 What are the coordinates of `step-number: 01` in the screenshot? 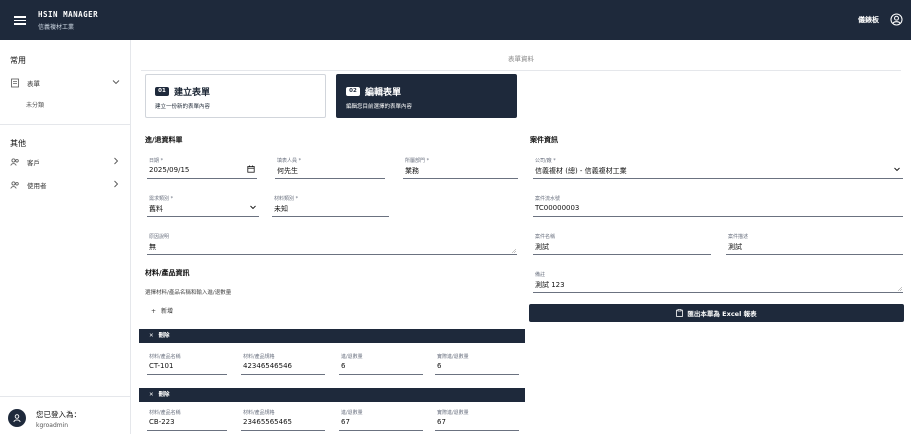 It's located at (162, 91).